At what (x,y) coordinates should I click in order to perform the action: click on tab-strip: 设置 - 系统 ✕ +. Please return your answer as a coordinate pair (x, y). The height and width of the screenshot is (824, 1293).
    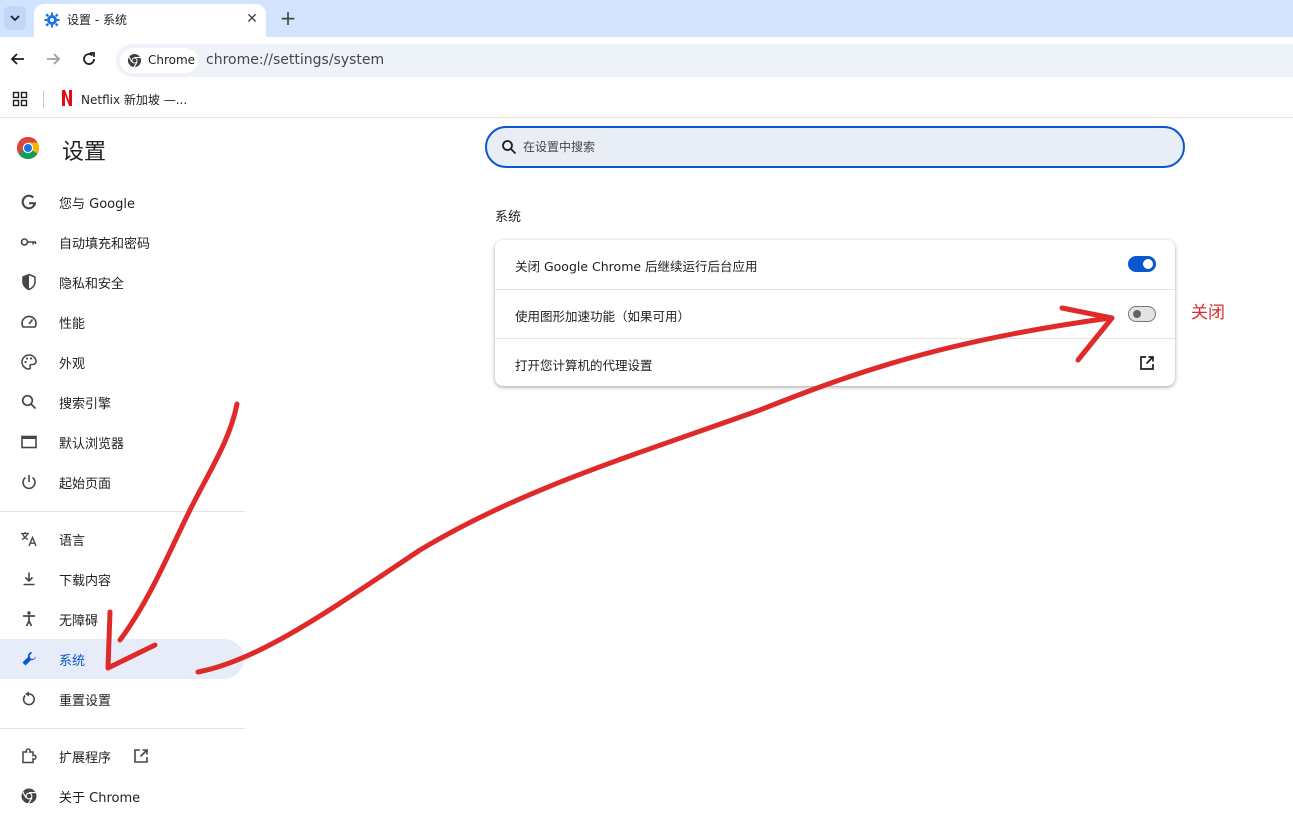
    Looking at the image, I should click on (646, 18).